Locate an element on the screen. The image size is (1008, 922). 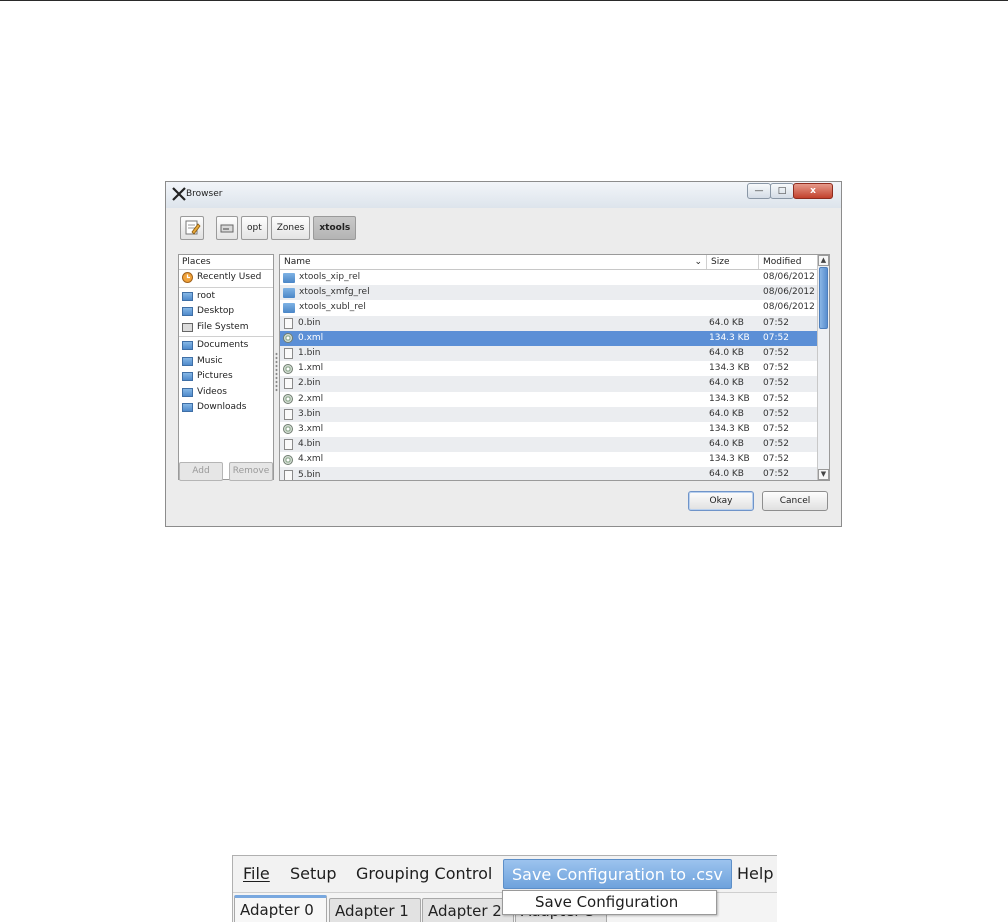
file-row: 4.xml 134.3 KB 07:52 is located at coordinates (554, 459).